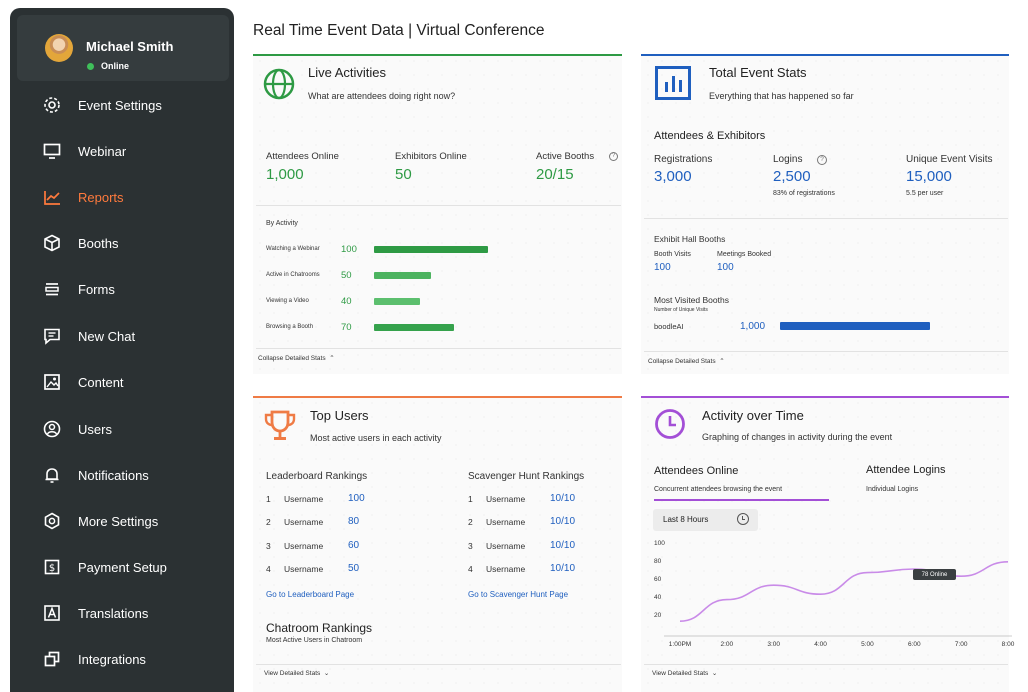 Image resolution: width=1028 pixels, height=692 pixels. I want to click on activity-value: 40, so click(346, 301).